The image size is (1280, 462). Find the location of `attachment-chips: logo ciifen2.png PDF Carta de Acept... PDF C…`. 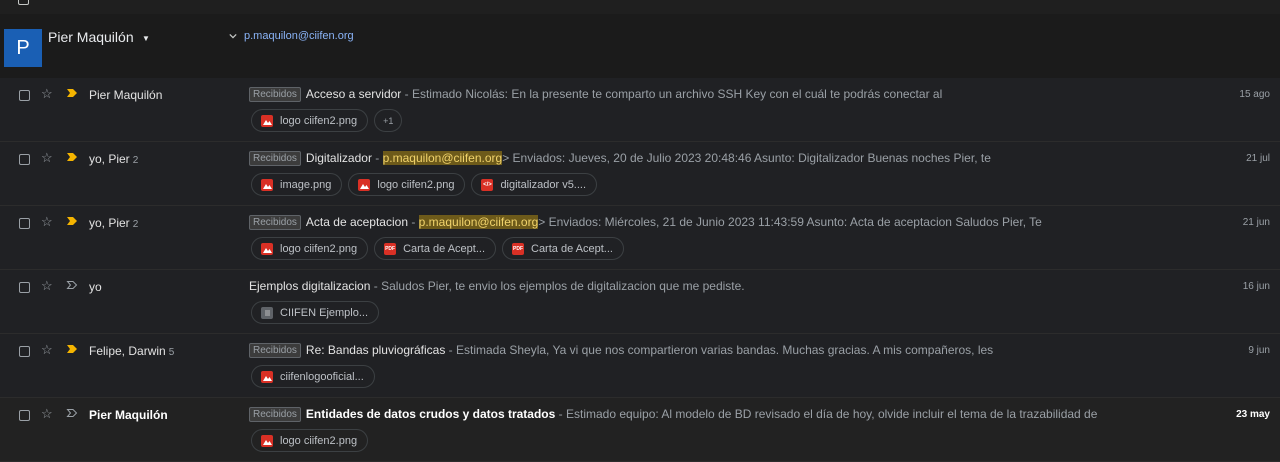

attachment-chips: logo ciifen2.png PDF Carta de Acept... PDF C… is located at coordinates (437, 248).